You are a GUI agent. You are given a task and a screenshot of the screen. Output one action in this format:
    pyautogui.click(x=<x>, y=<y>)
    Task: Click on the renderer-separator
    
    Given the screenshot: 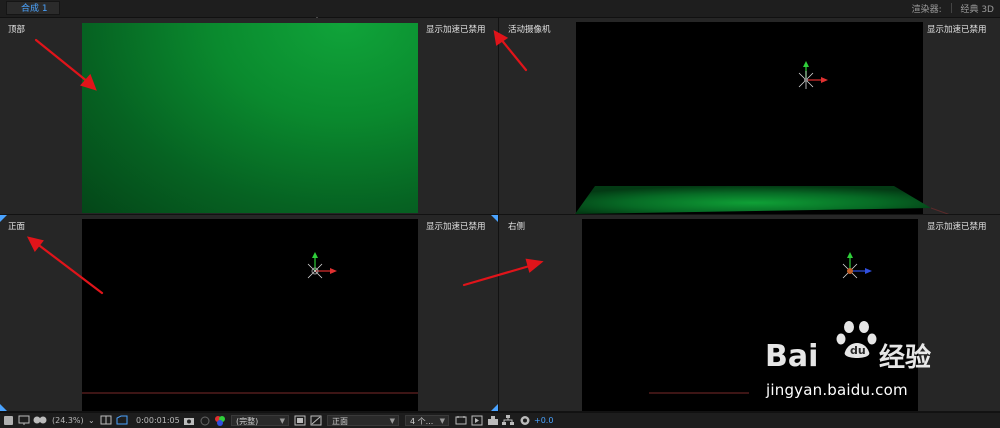 What is the action you would take?
    pyautogui.click(x=951, y=8)
    